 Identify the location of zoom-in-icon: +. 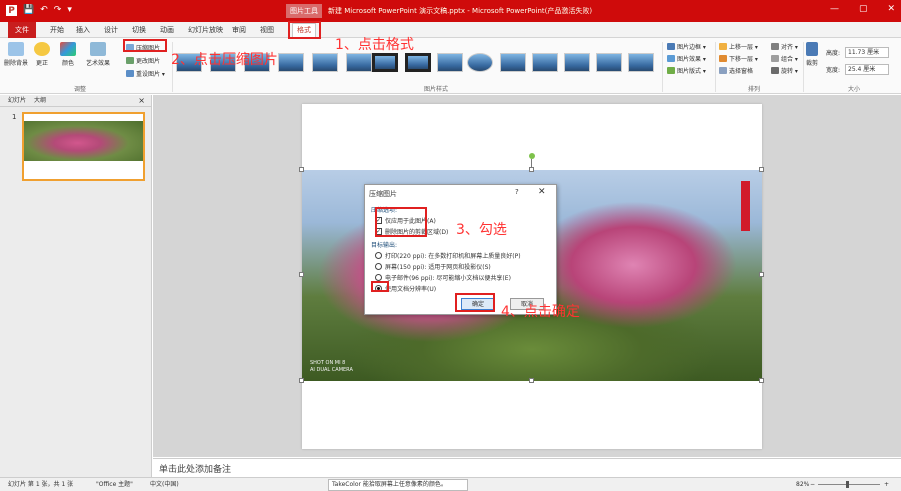
(886, 484).